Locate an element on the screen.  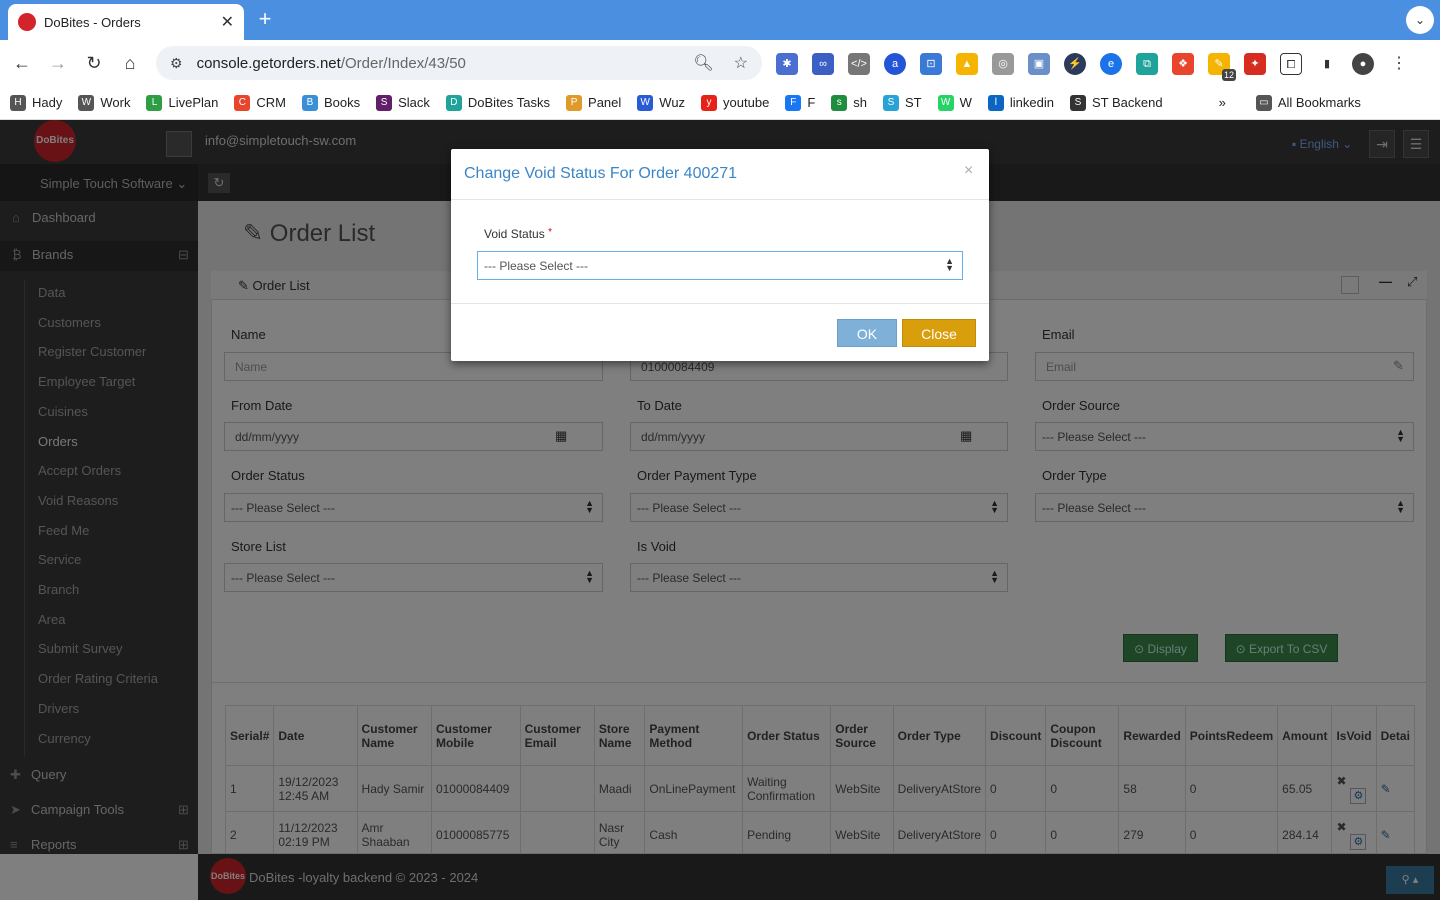
google-ads-icon: ▲ is located at coordinates (967, 64).